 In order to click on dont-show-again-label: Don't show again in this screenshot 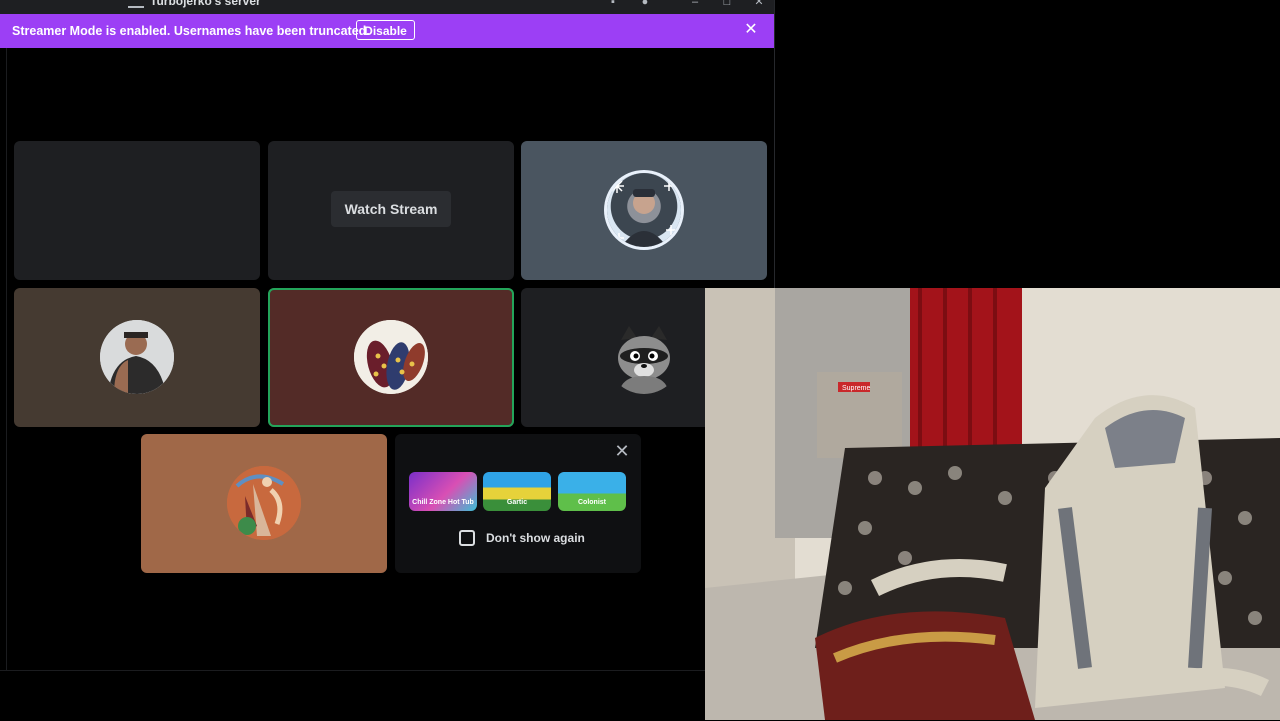, I will do `click(535, 538)`.